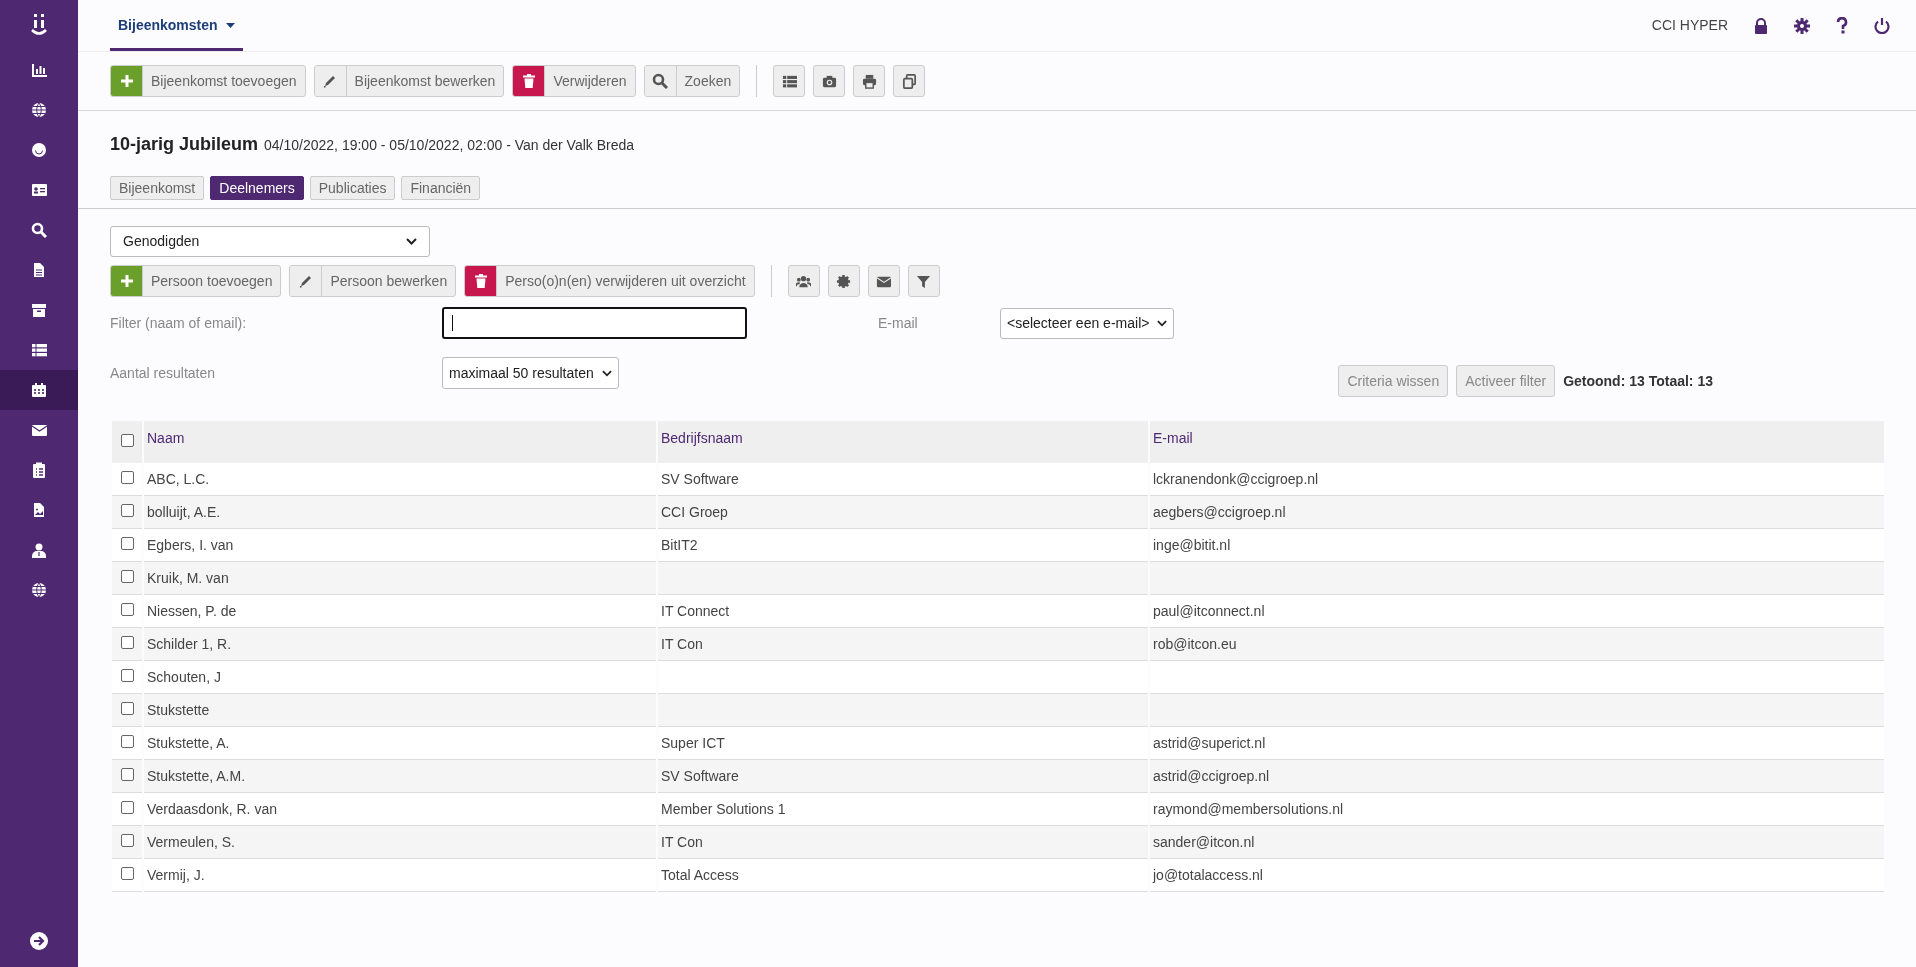  What do you see at coordinates (39, 150) in the screenshot?
I see `circle-icon` at bounding box center [39, 150].